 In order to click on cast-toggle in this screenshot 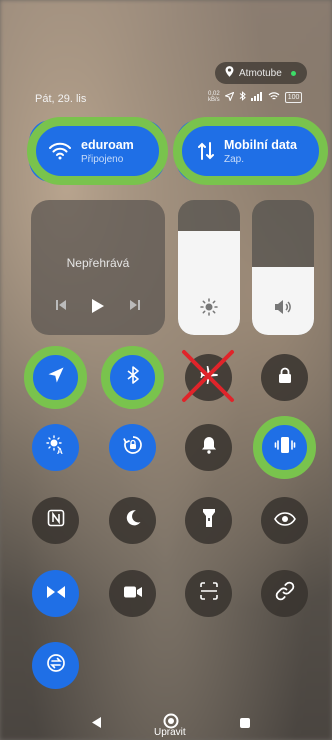, I will do `click(55, 593)`.